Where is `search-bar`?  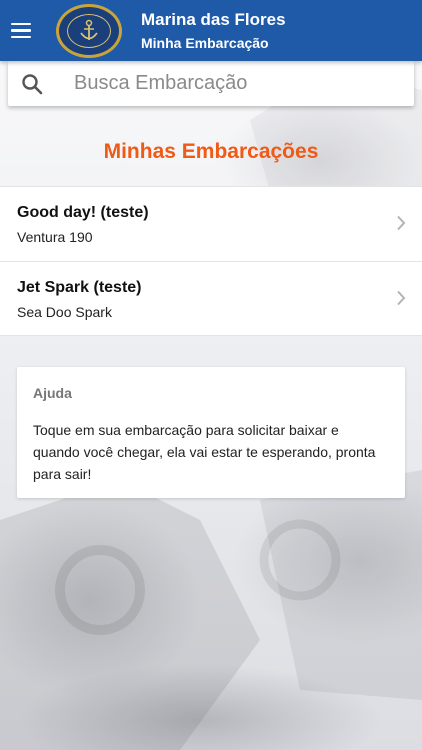
search-bar is located at coordinates (211, 83).